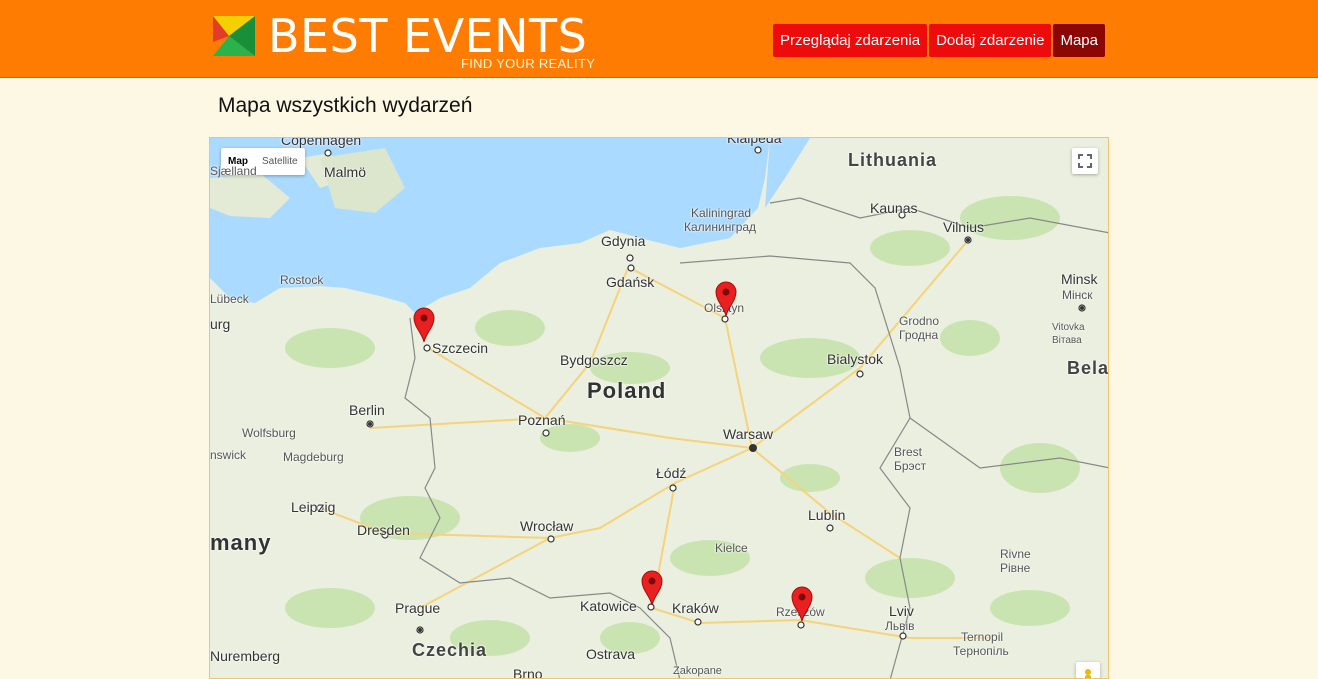 The width and height of the screenshot is (1318, 679). Describe the element at coordinates (630, 282) in the screenshot. I see `label-gdansk: Gdańsk` at that location.